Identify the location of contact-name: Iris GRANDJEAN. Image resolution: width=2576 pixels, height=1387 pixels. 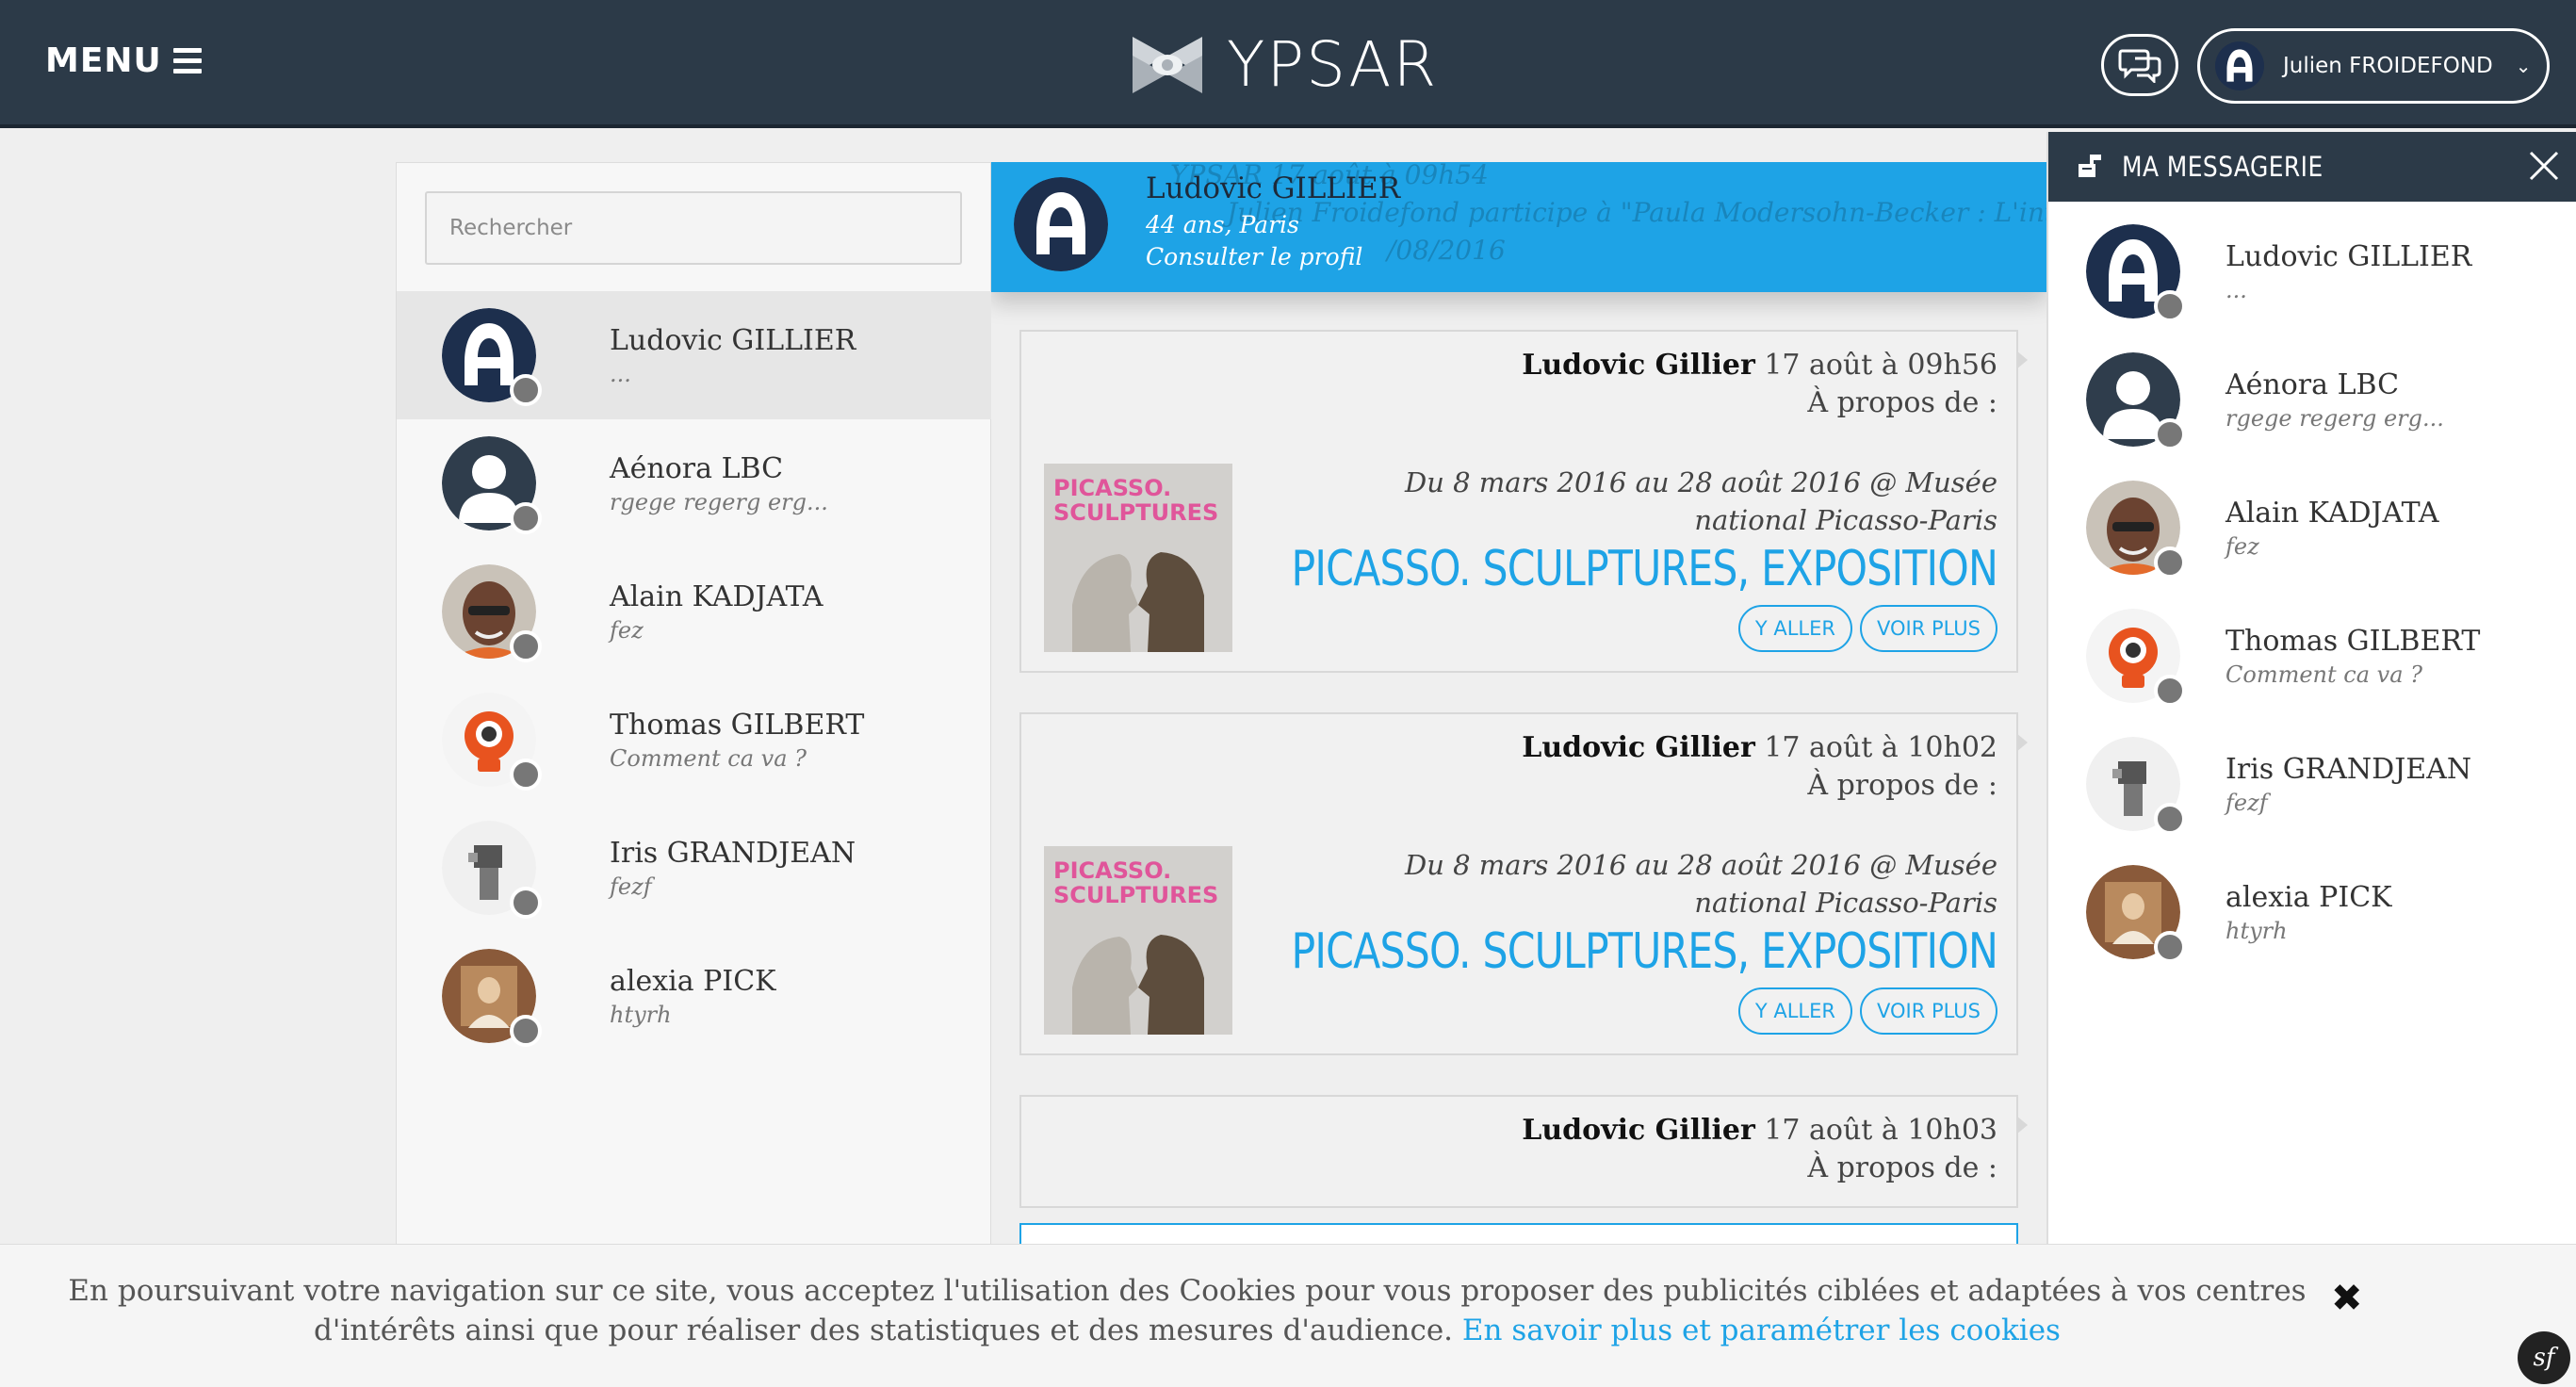
(2348, 769).